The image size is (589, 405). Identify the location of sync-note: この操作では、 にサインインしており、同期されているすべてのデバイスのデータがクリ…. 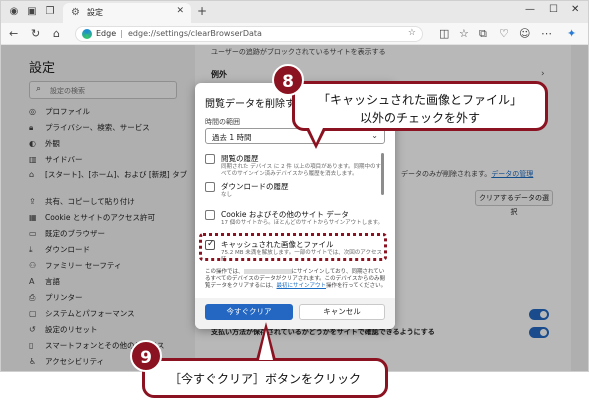
(296, 279).